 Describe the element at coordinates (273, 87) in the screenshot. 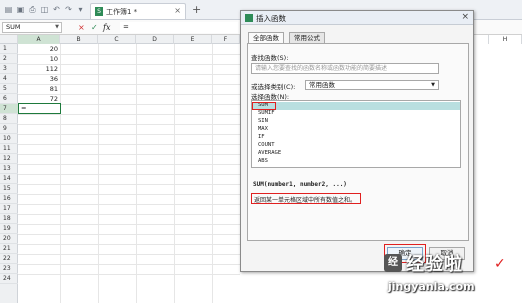

I see `category-label: 或选择类别(C):` at that location.